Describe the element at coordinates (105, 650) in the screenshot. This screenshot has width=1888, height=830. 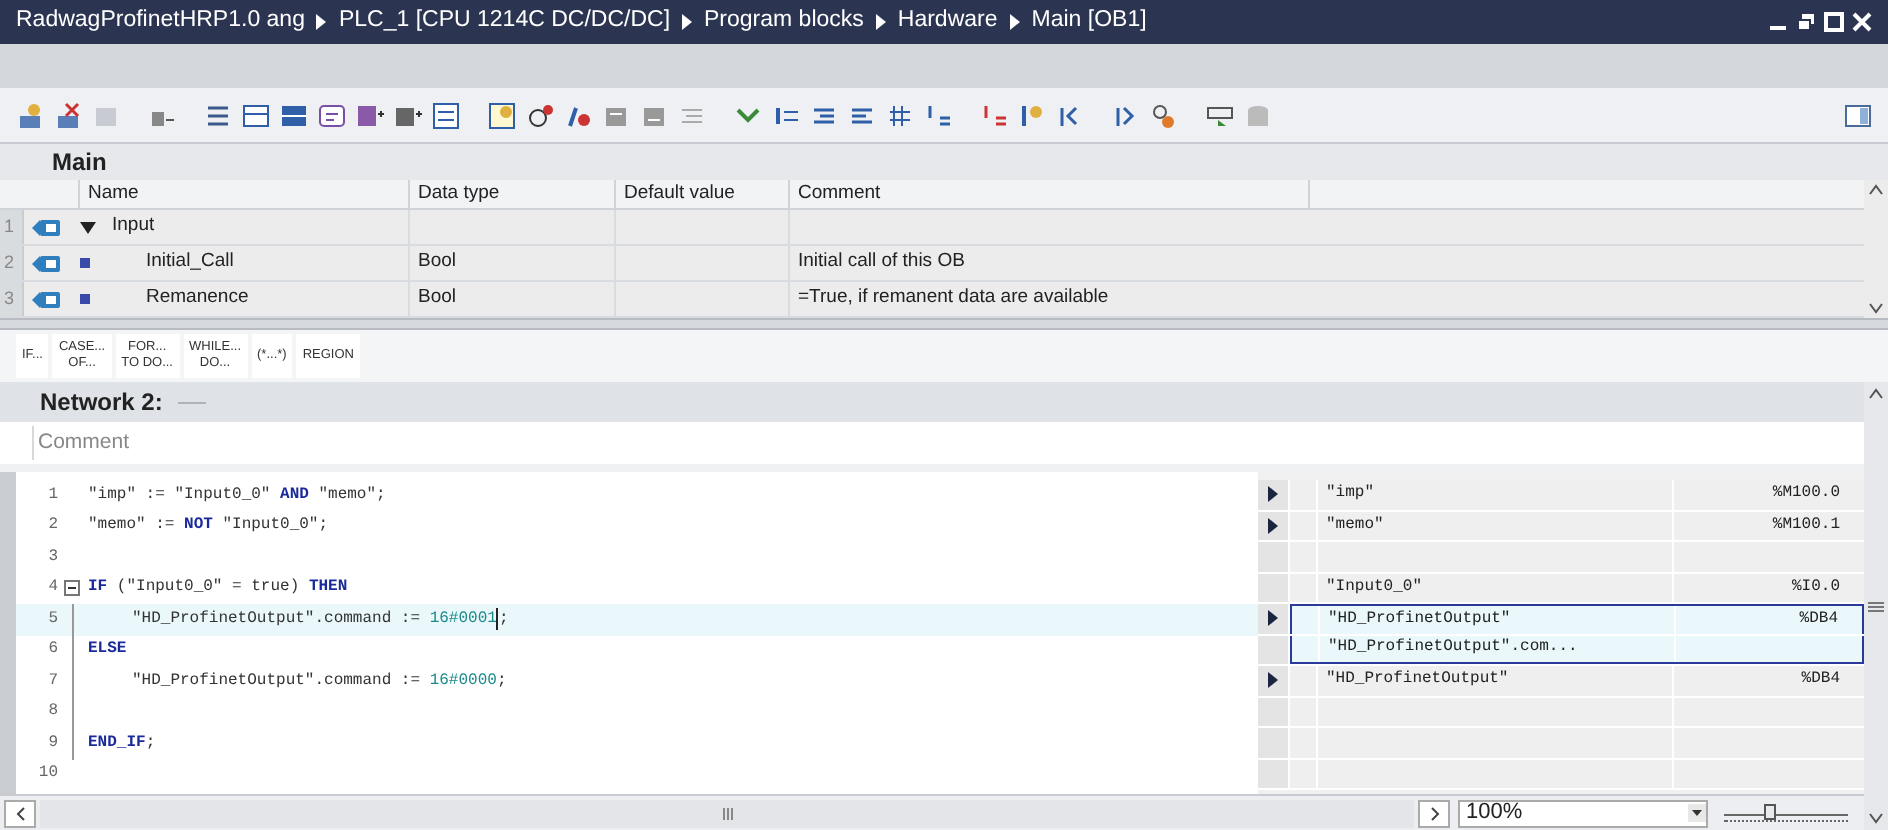
I see `code-line: ELSE` at that location.